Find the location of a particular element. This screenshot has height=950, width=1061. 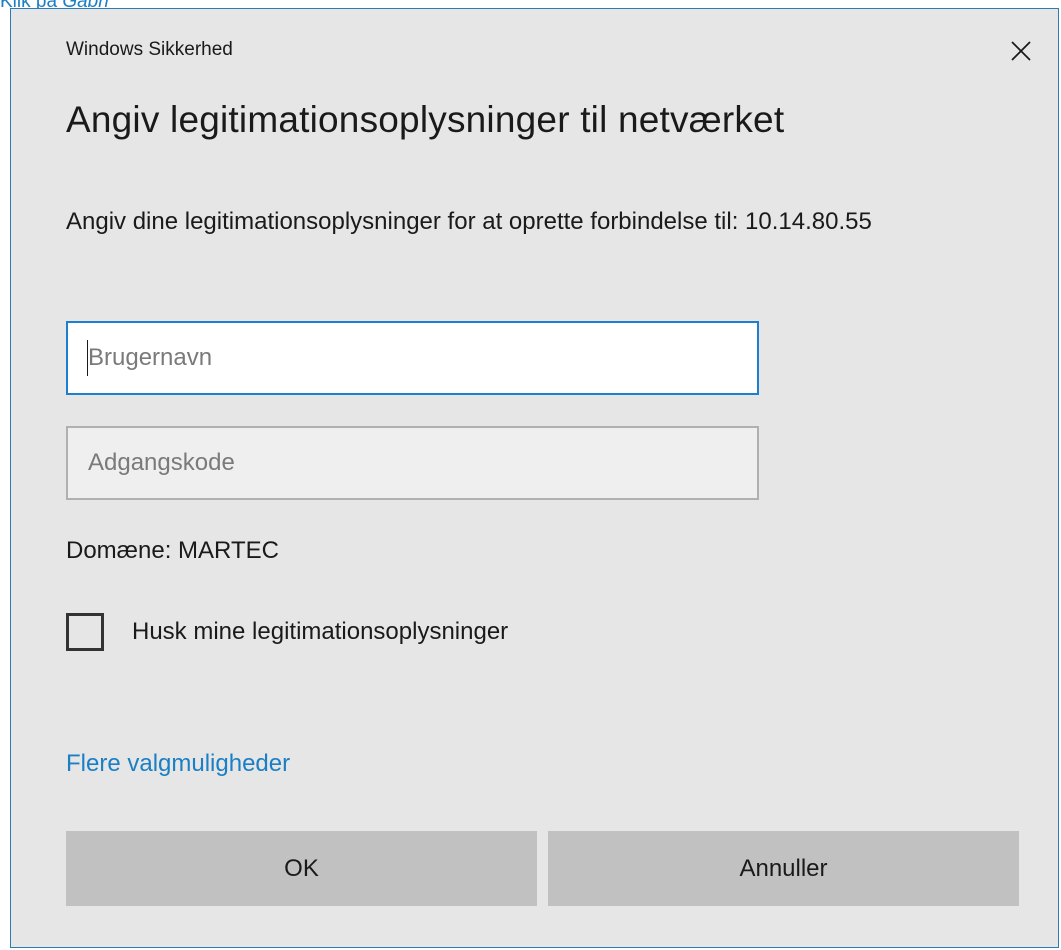

remember-checkbox is located at coordinates (85, 632).